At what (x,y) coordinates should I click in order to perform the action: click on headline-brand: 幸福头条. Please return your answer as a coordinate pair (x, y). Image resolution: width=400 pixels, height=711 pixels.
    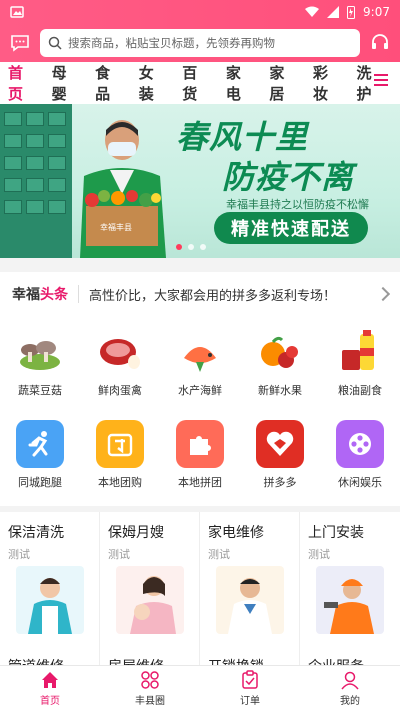
    Looking at the image, I should click on (40, 294).